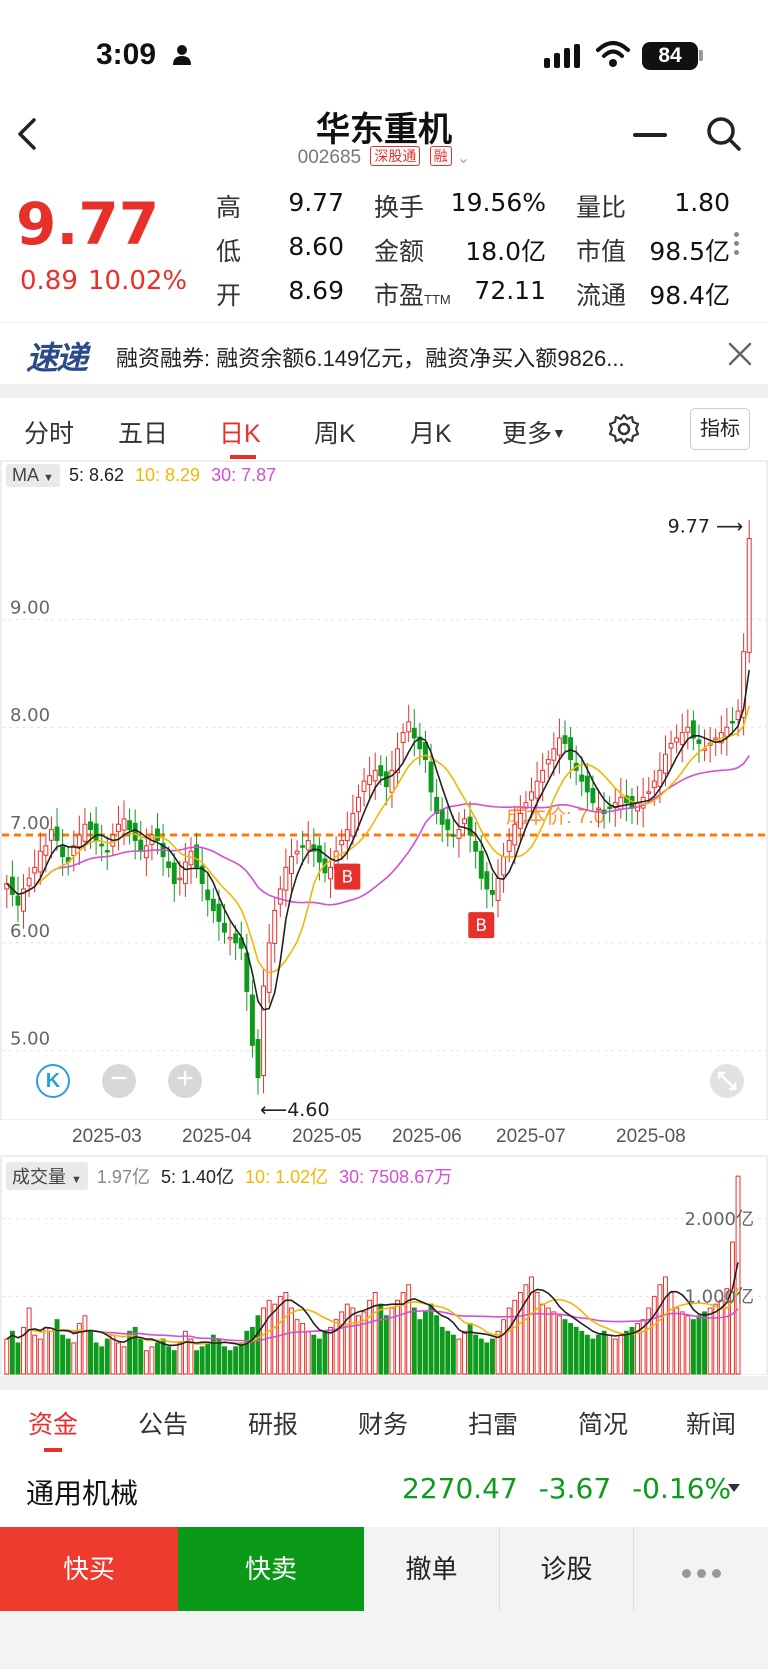  Describe the element at coordinates (49, 432) in the screenshot. I see `tab-intraday: 分时` at that location.